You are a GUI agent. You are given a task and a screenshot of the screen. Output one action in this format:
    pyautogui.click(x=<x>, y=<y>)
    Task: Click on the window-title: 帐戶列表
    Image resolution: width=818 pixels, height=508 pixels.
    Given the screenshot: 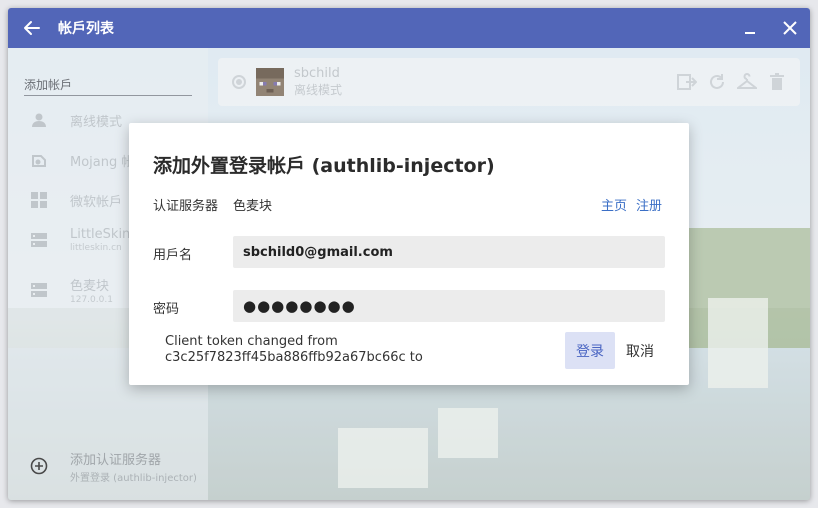 What is the action you would take?
    pyautogui.click(x=86, y=29)
    